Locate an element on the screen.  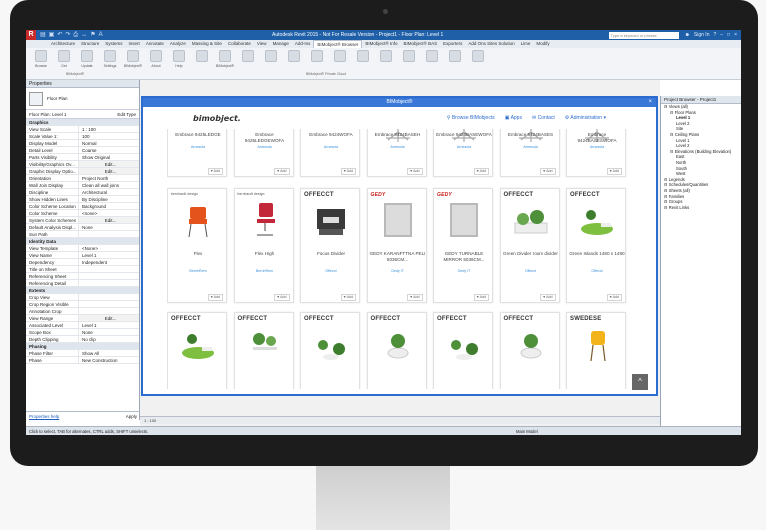
product-card: Embrace 9424BASEWOFA Arnesola ♥ Add is located at coordinates (463, 153).